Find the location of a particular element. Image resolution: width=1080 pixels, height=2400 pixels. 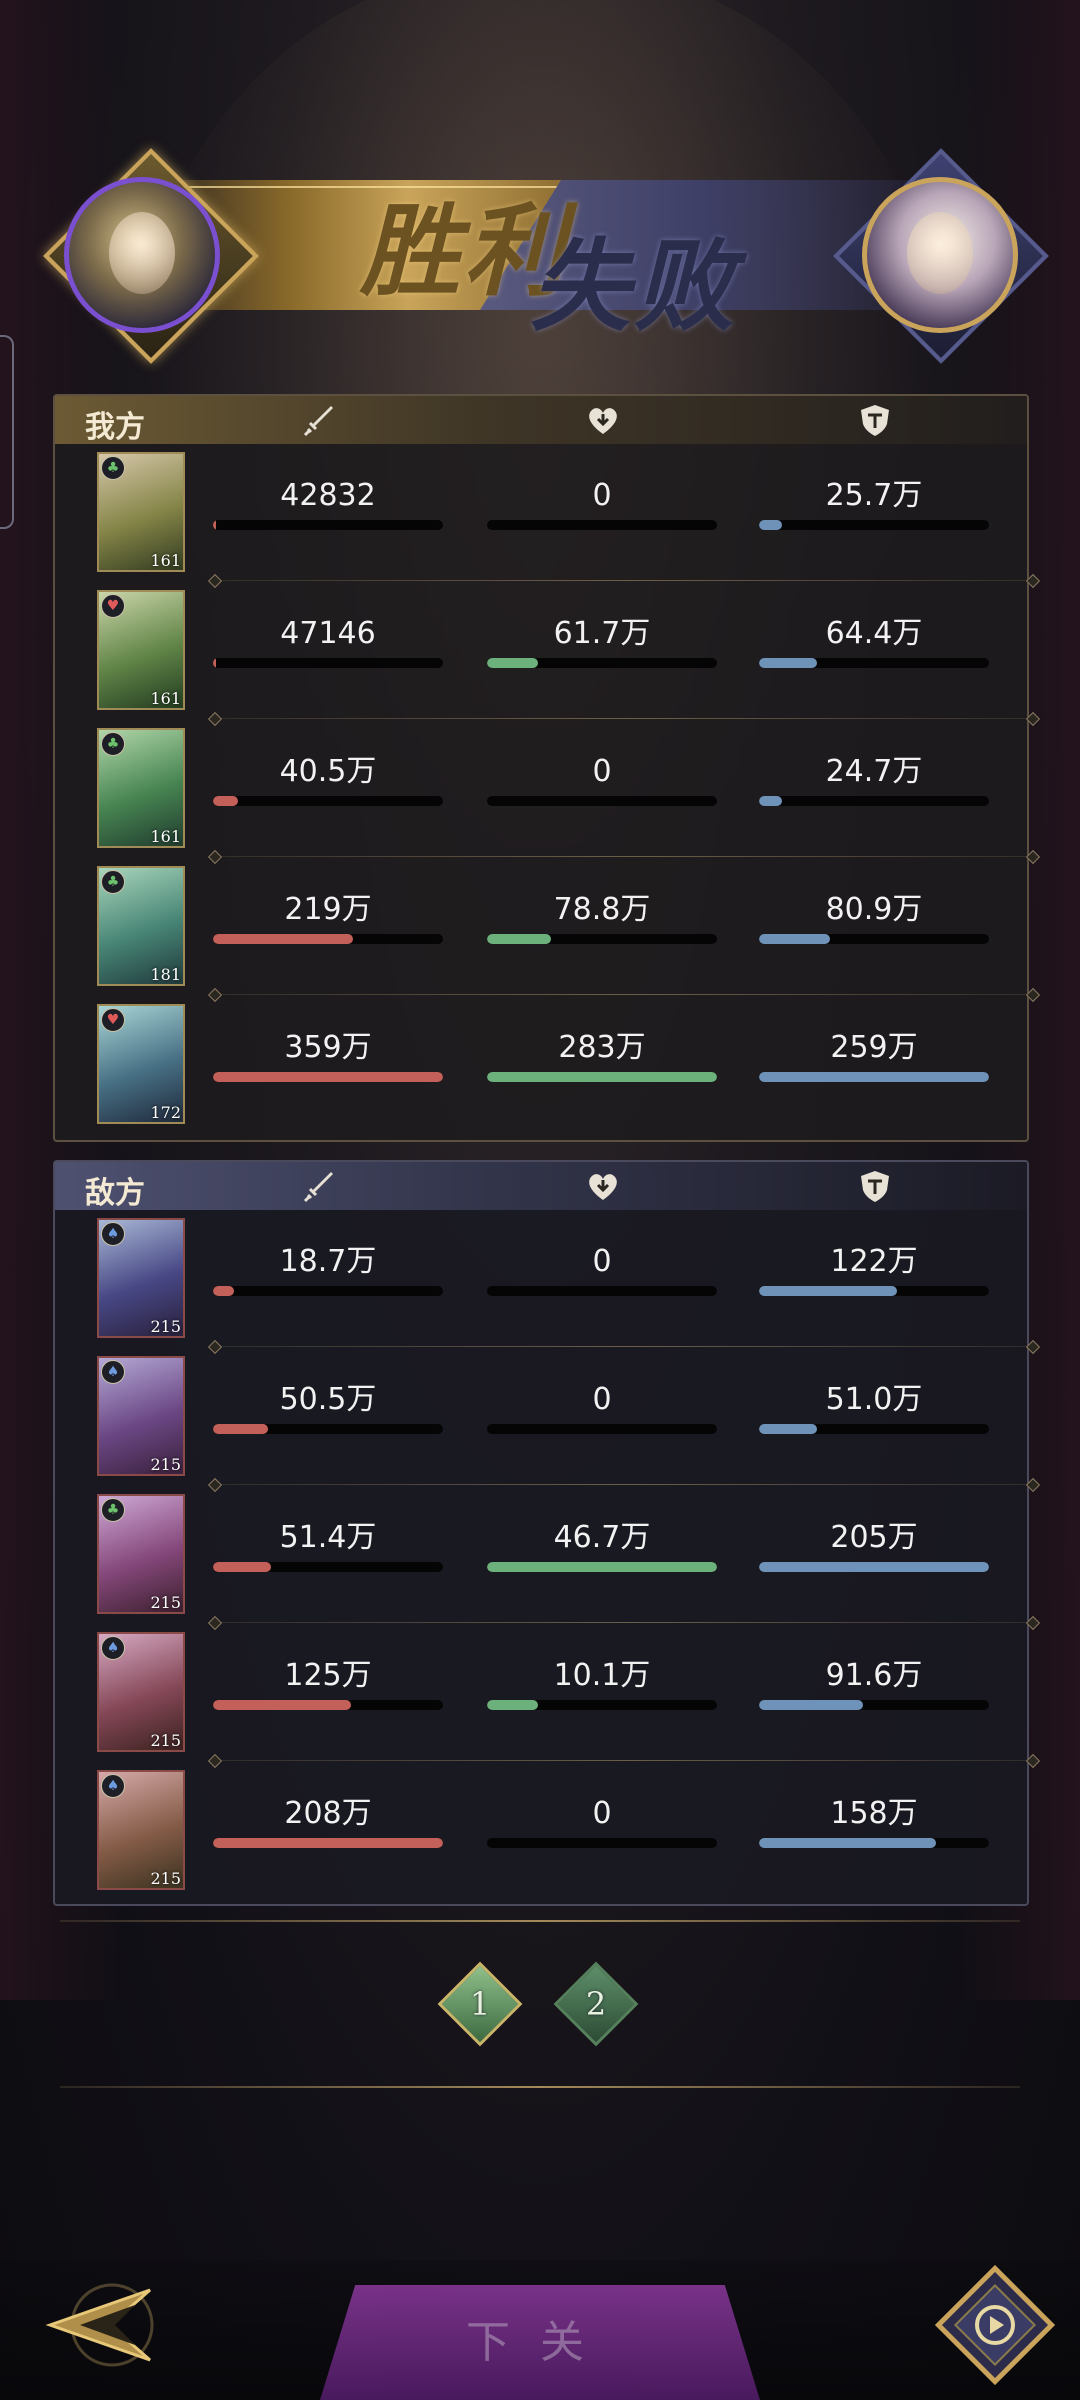

damage-stat: 219万 is located at coordinates (328, 917).